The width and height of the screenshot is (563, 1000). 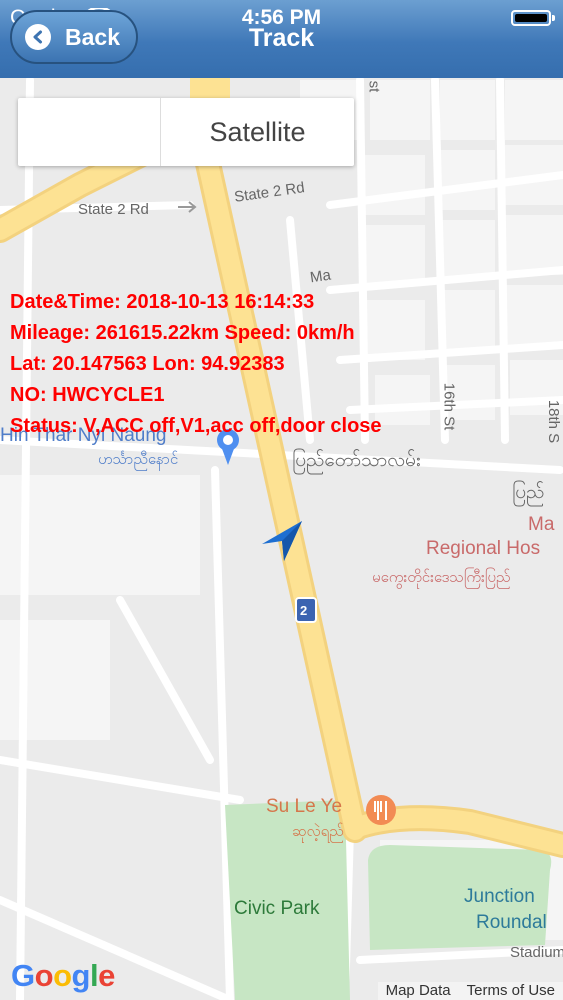 I want to click on poi-label: ဟင်္သာညီနောင်, so click(x=138, y=459).